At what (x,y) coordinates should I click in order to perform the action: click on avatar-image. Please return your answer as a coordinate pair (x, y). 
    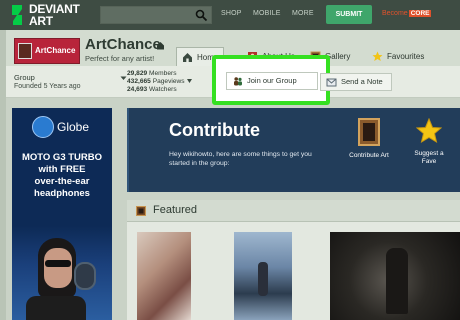
    Looking at the image, I should click on (25, 51).